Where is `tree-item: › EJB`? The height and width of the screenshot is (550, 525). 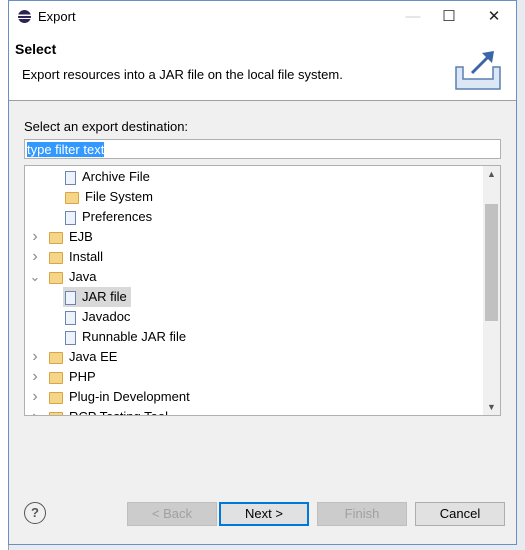 tree-item: › EJB is located at coordinates (63, 237).